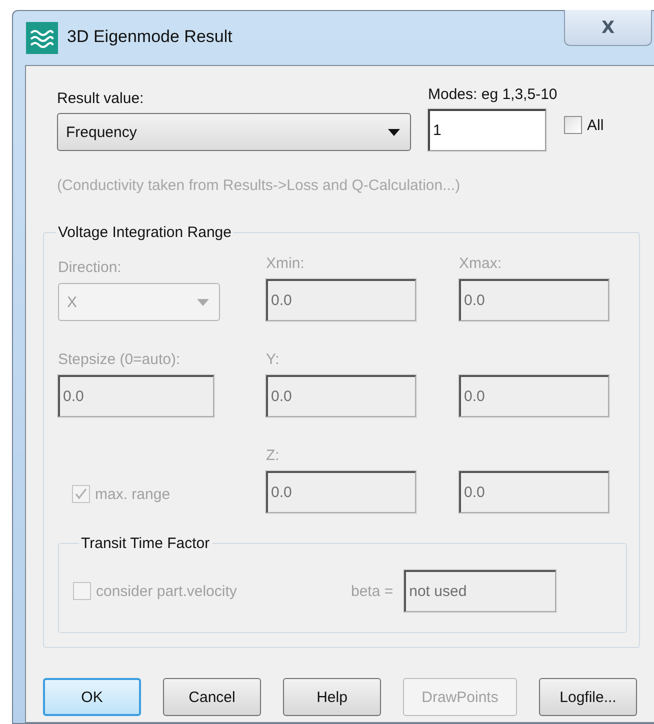 The height and width of the screenshot is (724, 654). I want to click on field-label: Direction:, so click(90, 267).